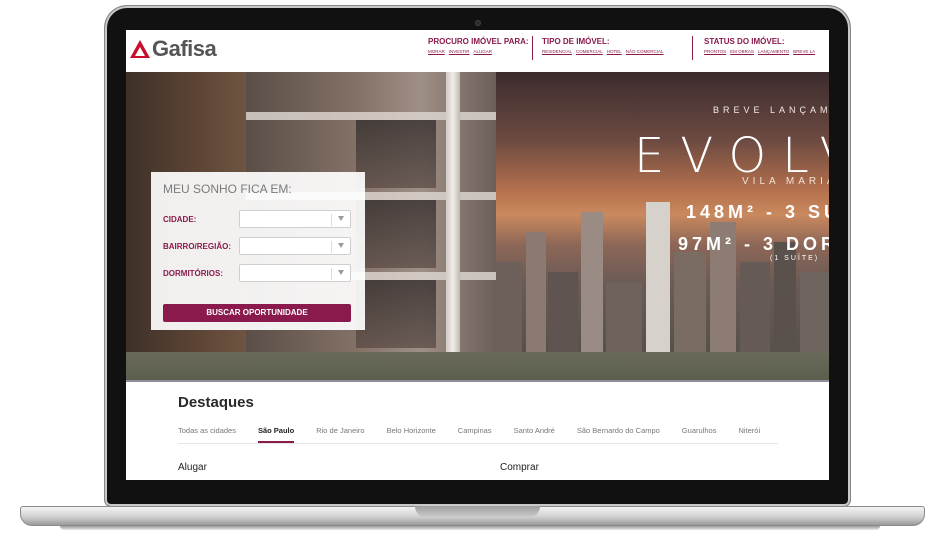 This screenshot has width=925, height=538. I want to click on search-button: BUSCAR OPORTUNIDADE, so click(257, 313).